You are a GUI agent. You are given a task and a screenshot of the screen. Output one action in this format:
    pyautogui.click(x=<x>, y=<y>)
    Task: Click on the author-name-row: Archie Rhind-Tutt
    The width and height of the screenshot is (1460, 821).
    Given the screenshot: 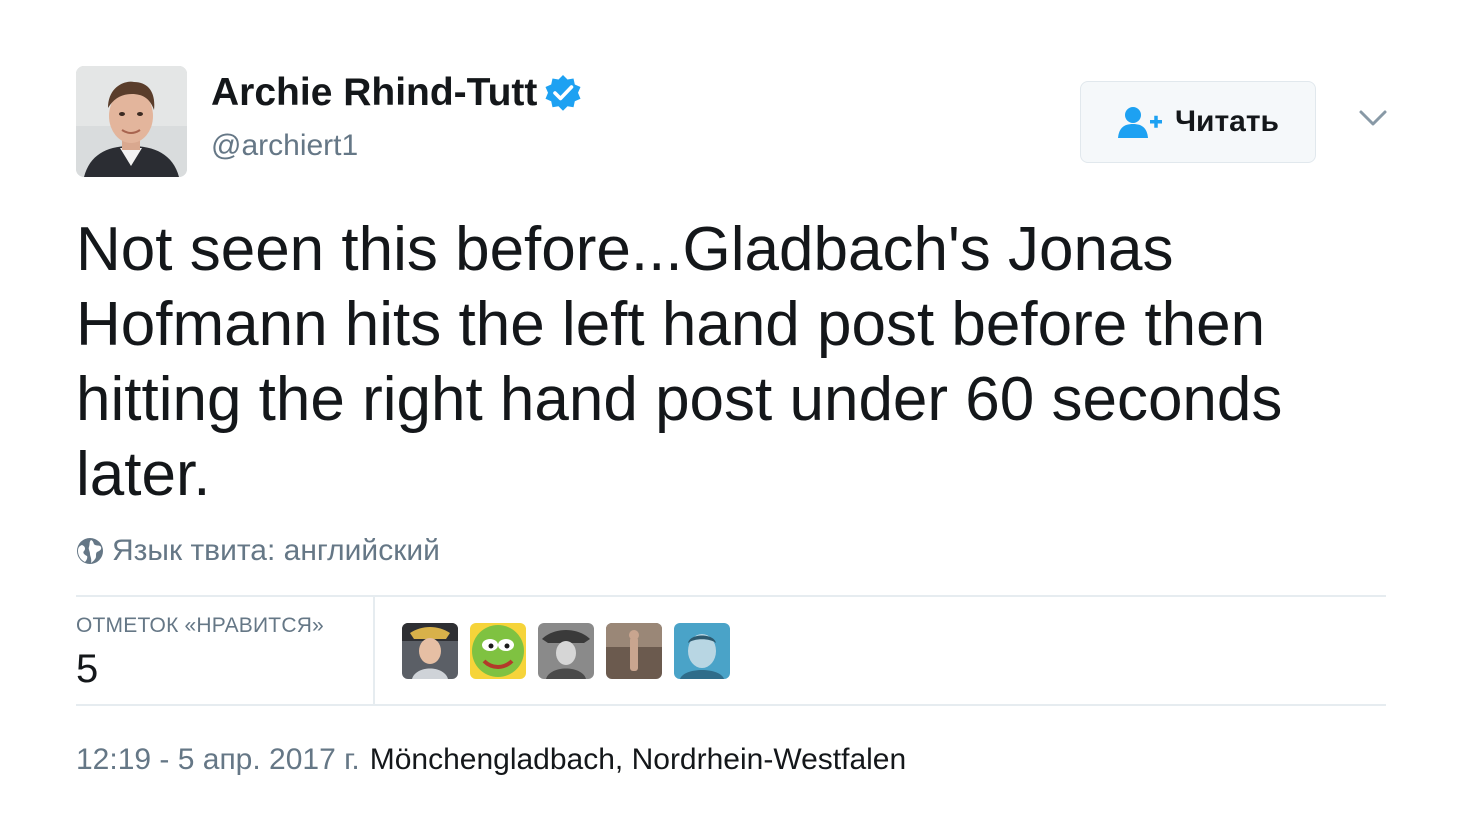 What is the action you would take?
    pyautogui.click(x=397, y=93)
    